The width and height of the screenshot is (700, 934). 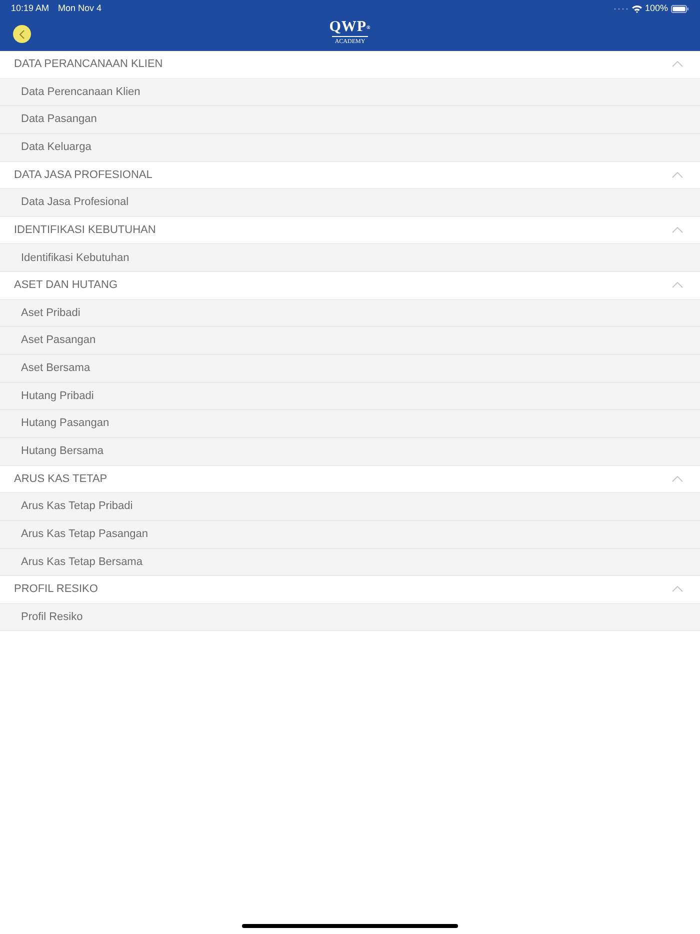 I want to click on menu-item: Hutang Pasangan, so click(x=350, y=424).